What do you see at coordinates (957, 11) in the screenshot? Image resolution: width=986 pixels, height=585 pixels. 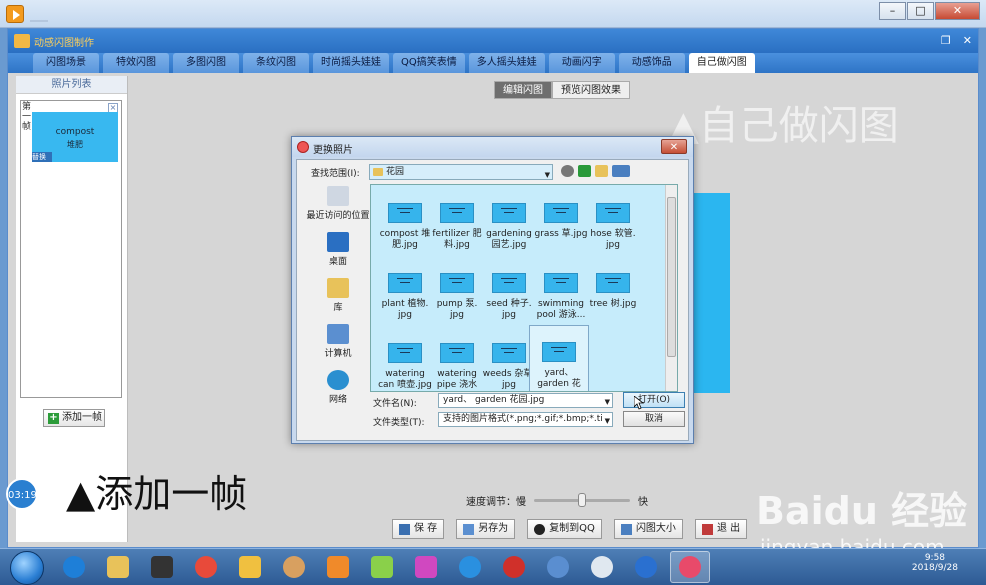 I see `close-button: ✕` at bounding box center [957, 11].